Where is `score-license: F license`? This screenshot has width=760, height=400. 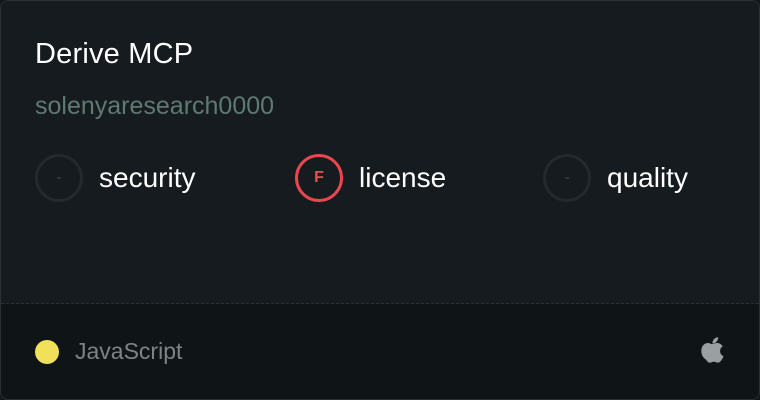 score-license: F license is located at coordinates (370, 178).